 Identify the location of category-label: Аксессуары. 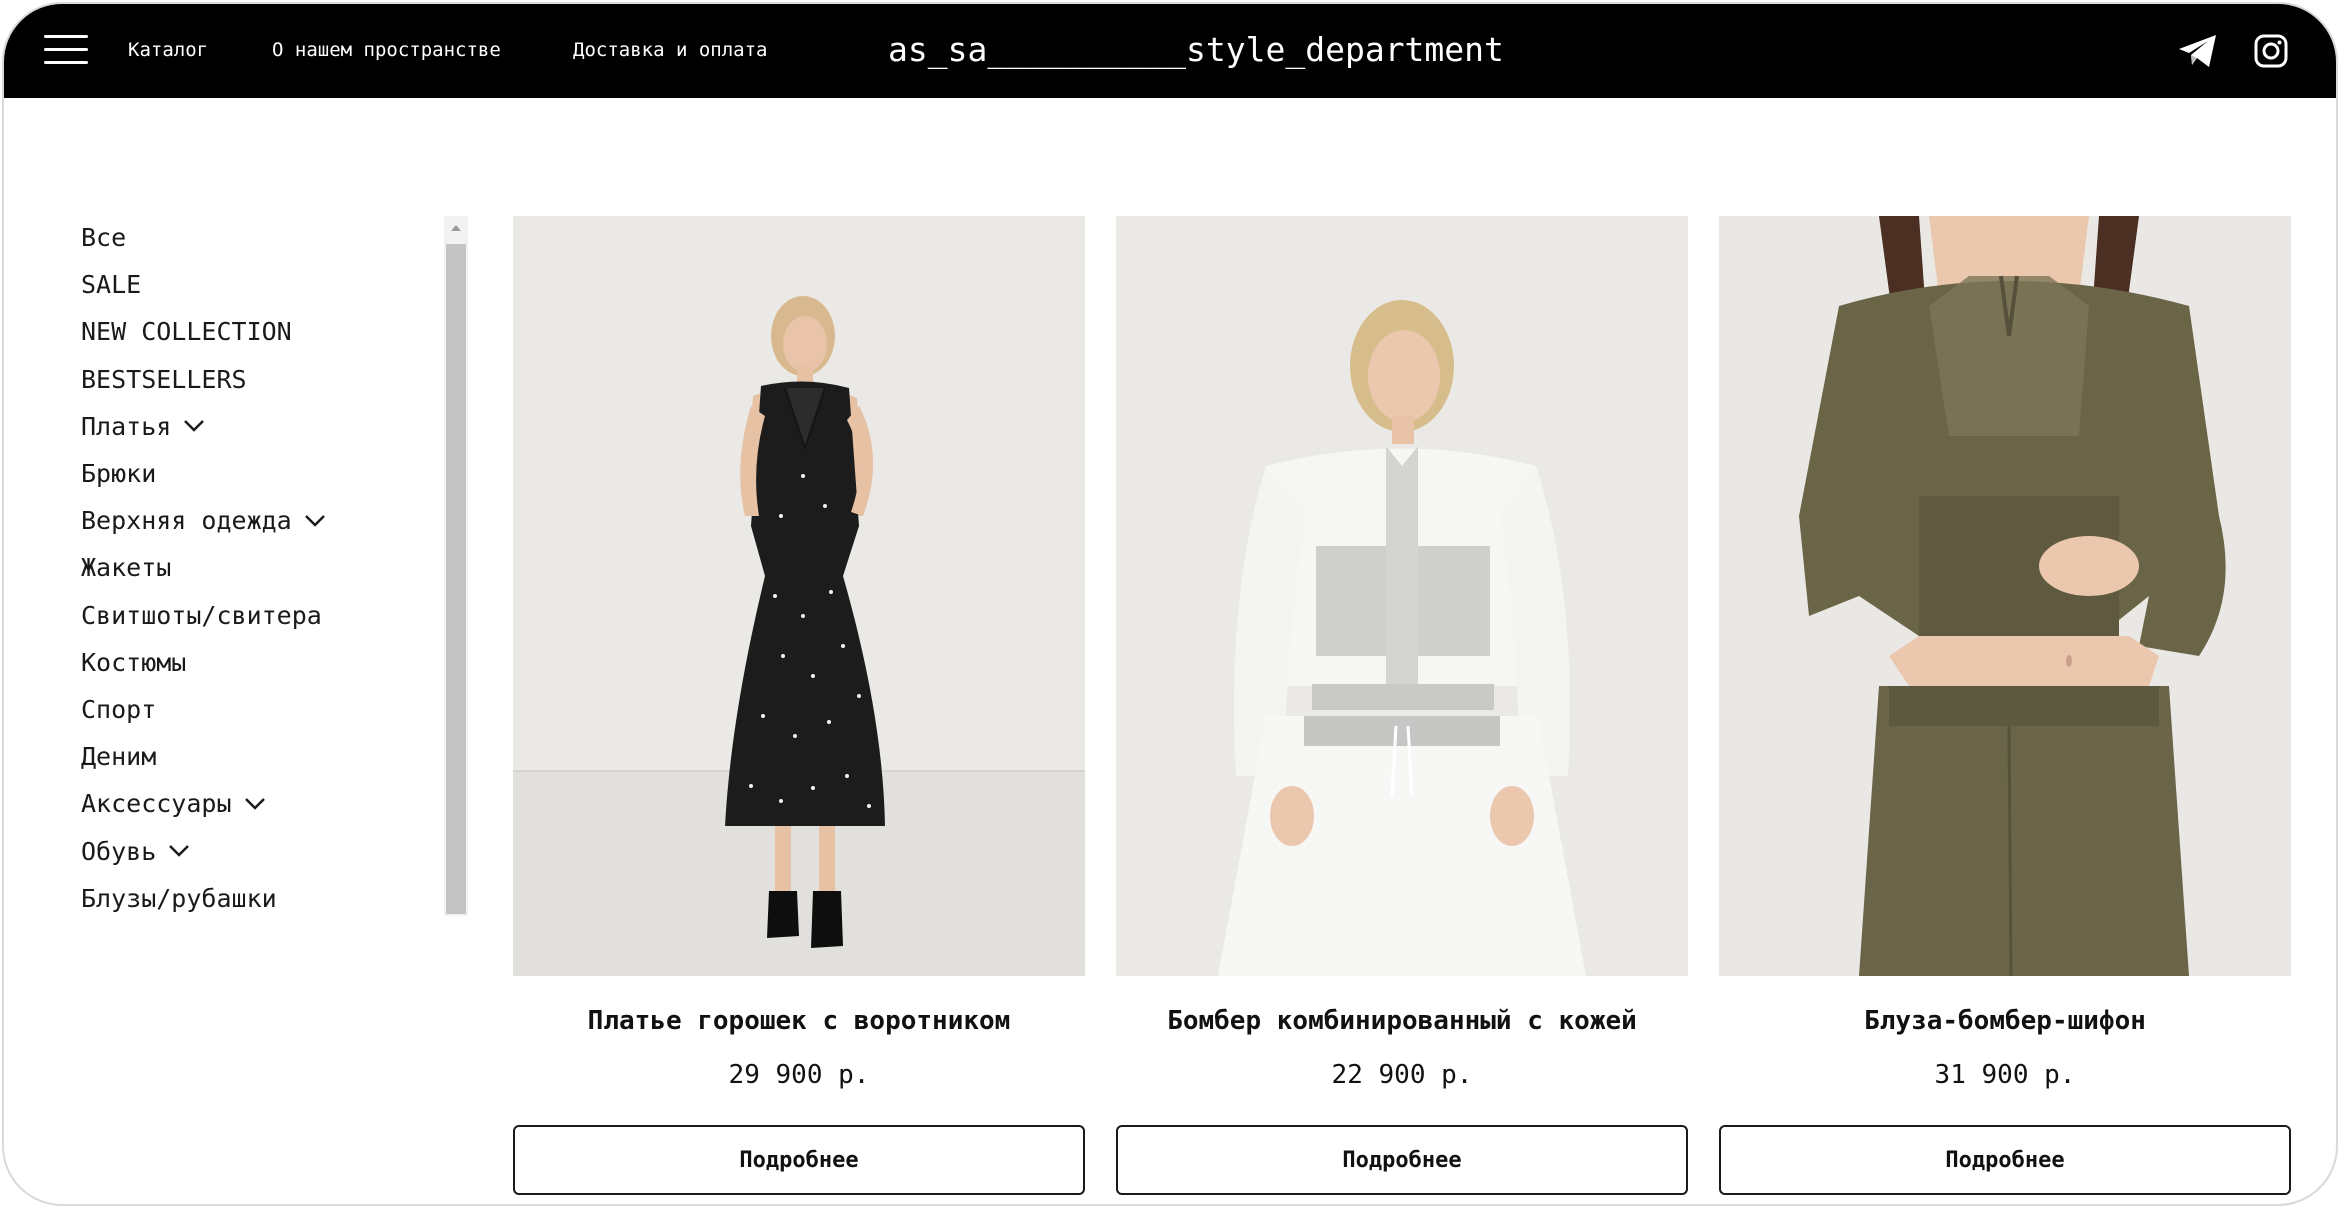
(156, 804).